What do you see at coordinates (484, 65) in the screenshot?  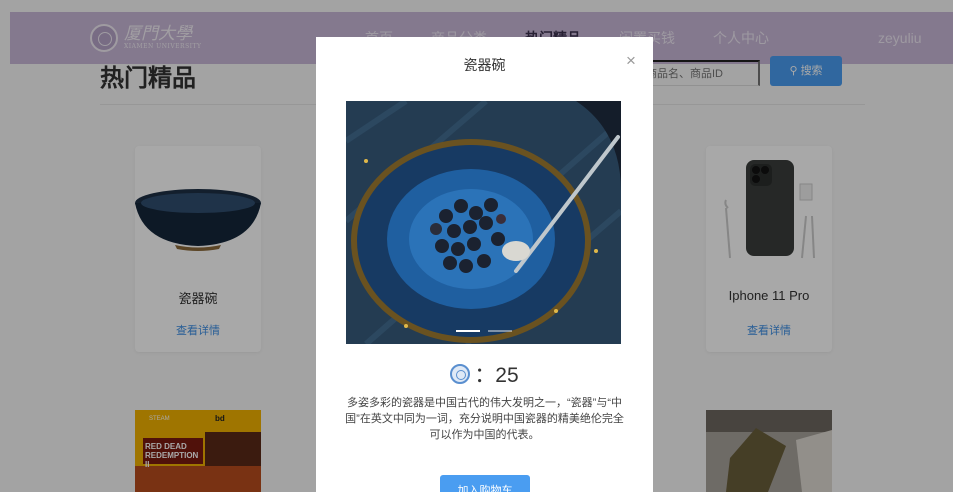 I see `modal-title: 瓷器碗` at bounding box center [484, 65].